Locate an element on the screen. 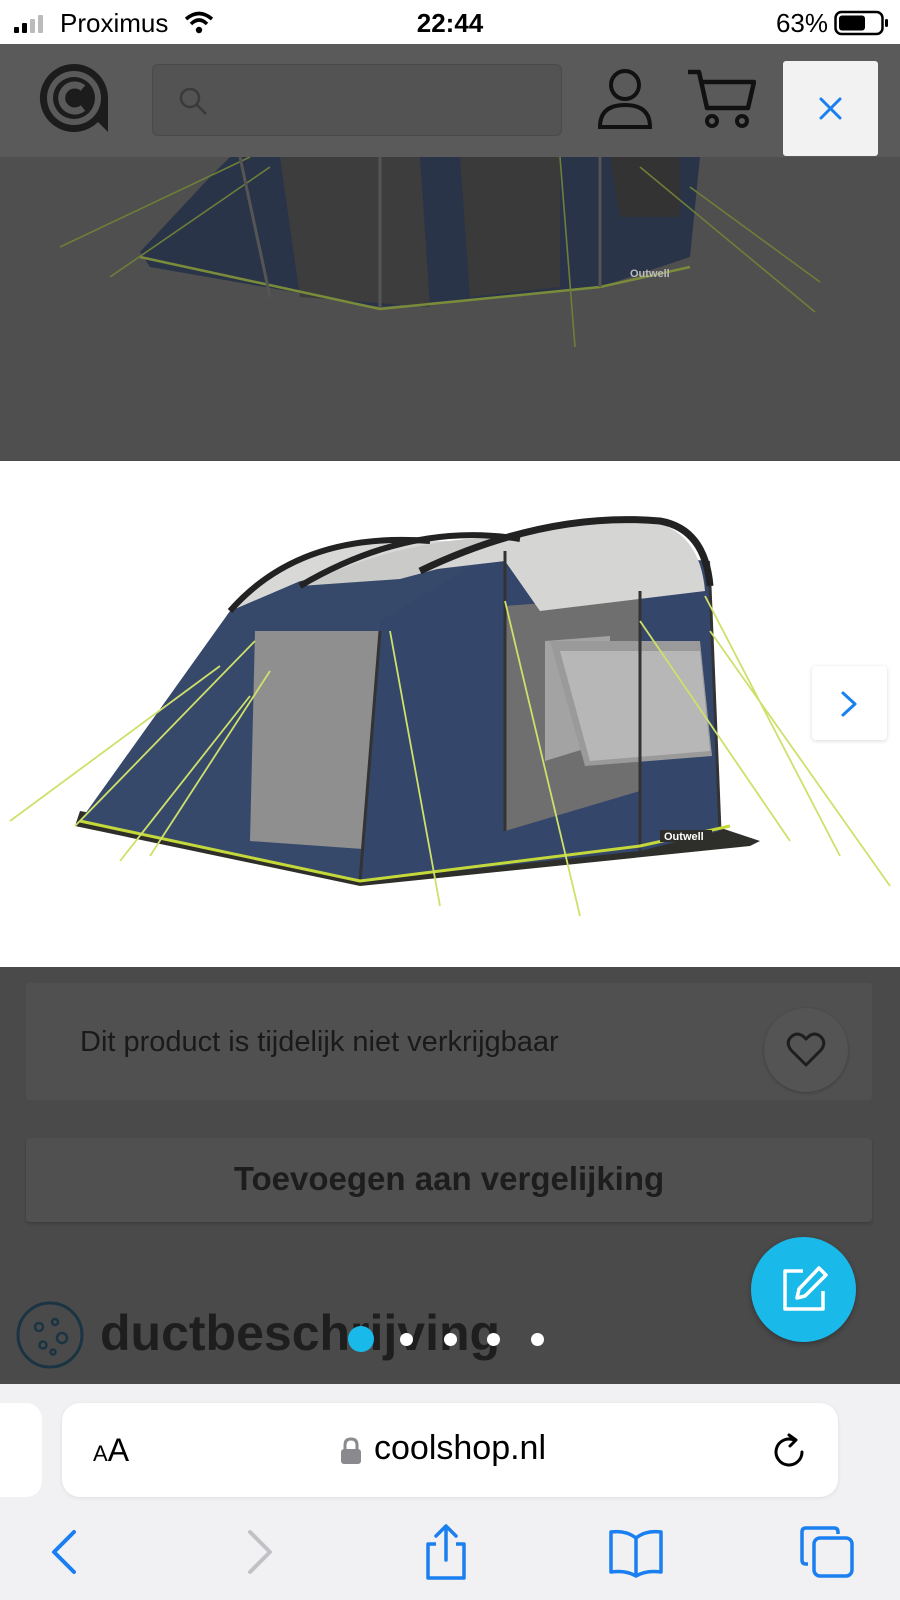  cart-icon is located at coordinates (721, 98).